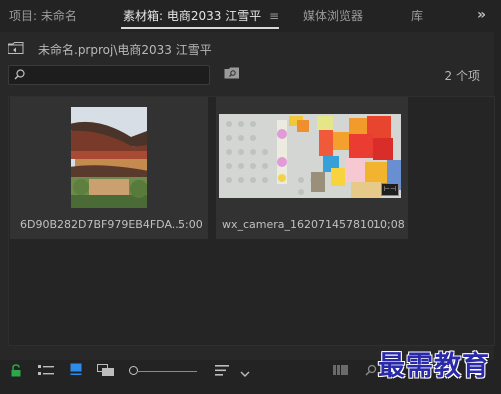  I want to click on chevron-down-icon, so click(245, 374).